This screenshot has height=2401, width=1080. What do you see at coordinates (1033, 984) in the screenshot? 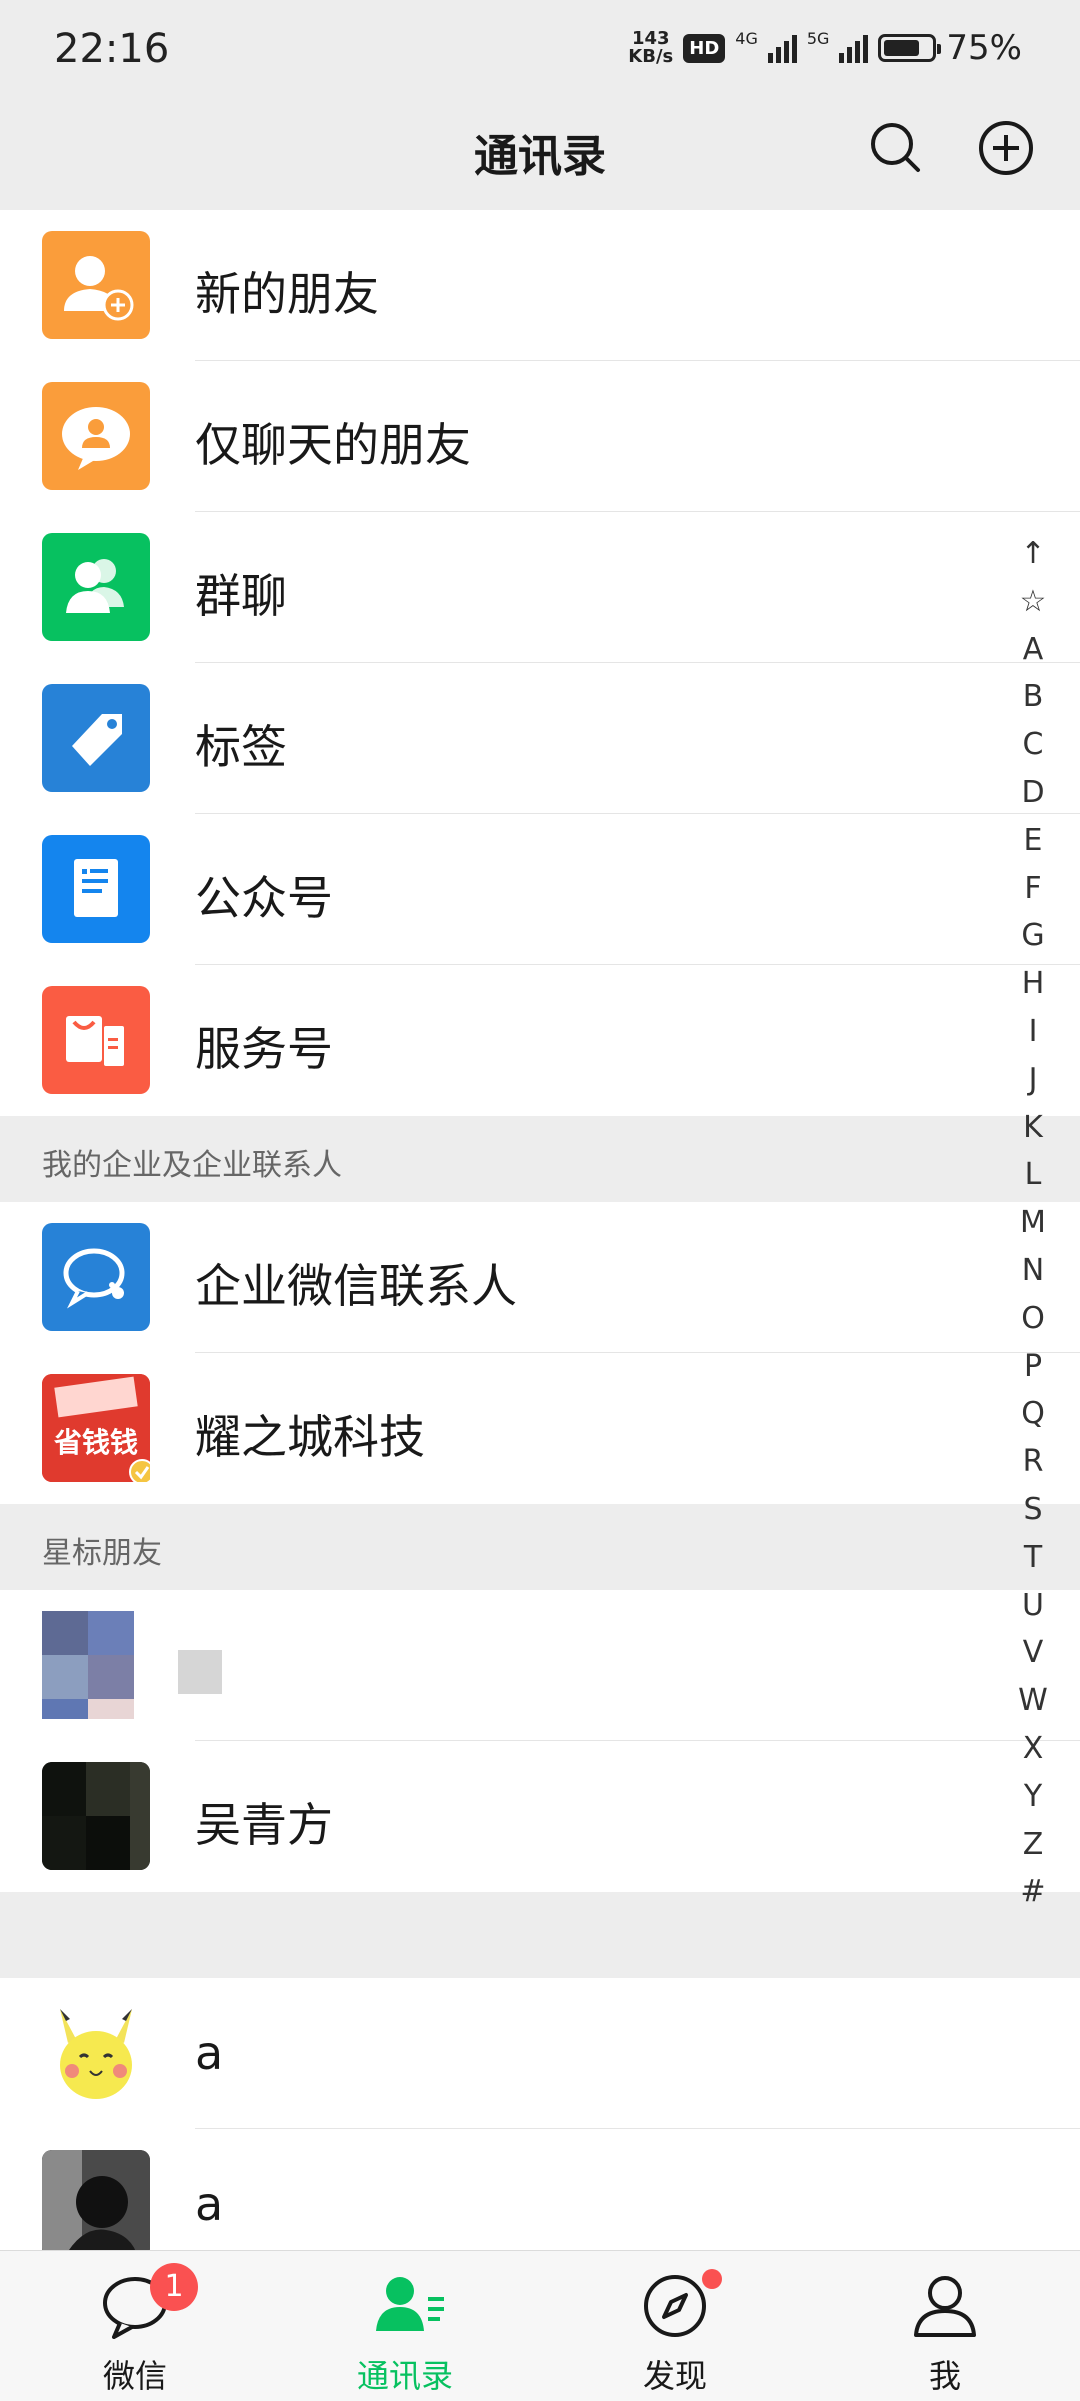
I see `alphabet-index-letter: H` at bounding box center [1033, 984].